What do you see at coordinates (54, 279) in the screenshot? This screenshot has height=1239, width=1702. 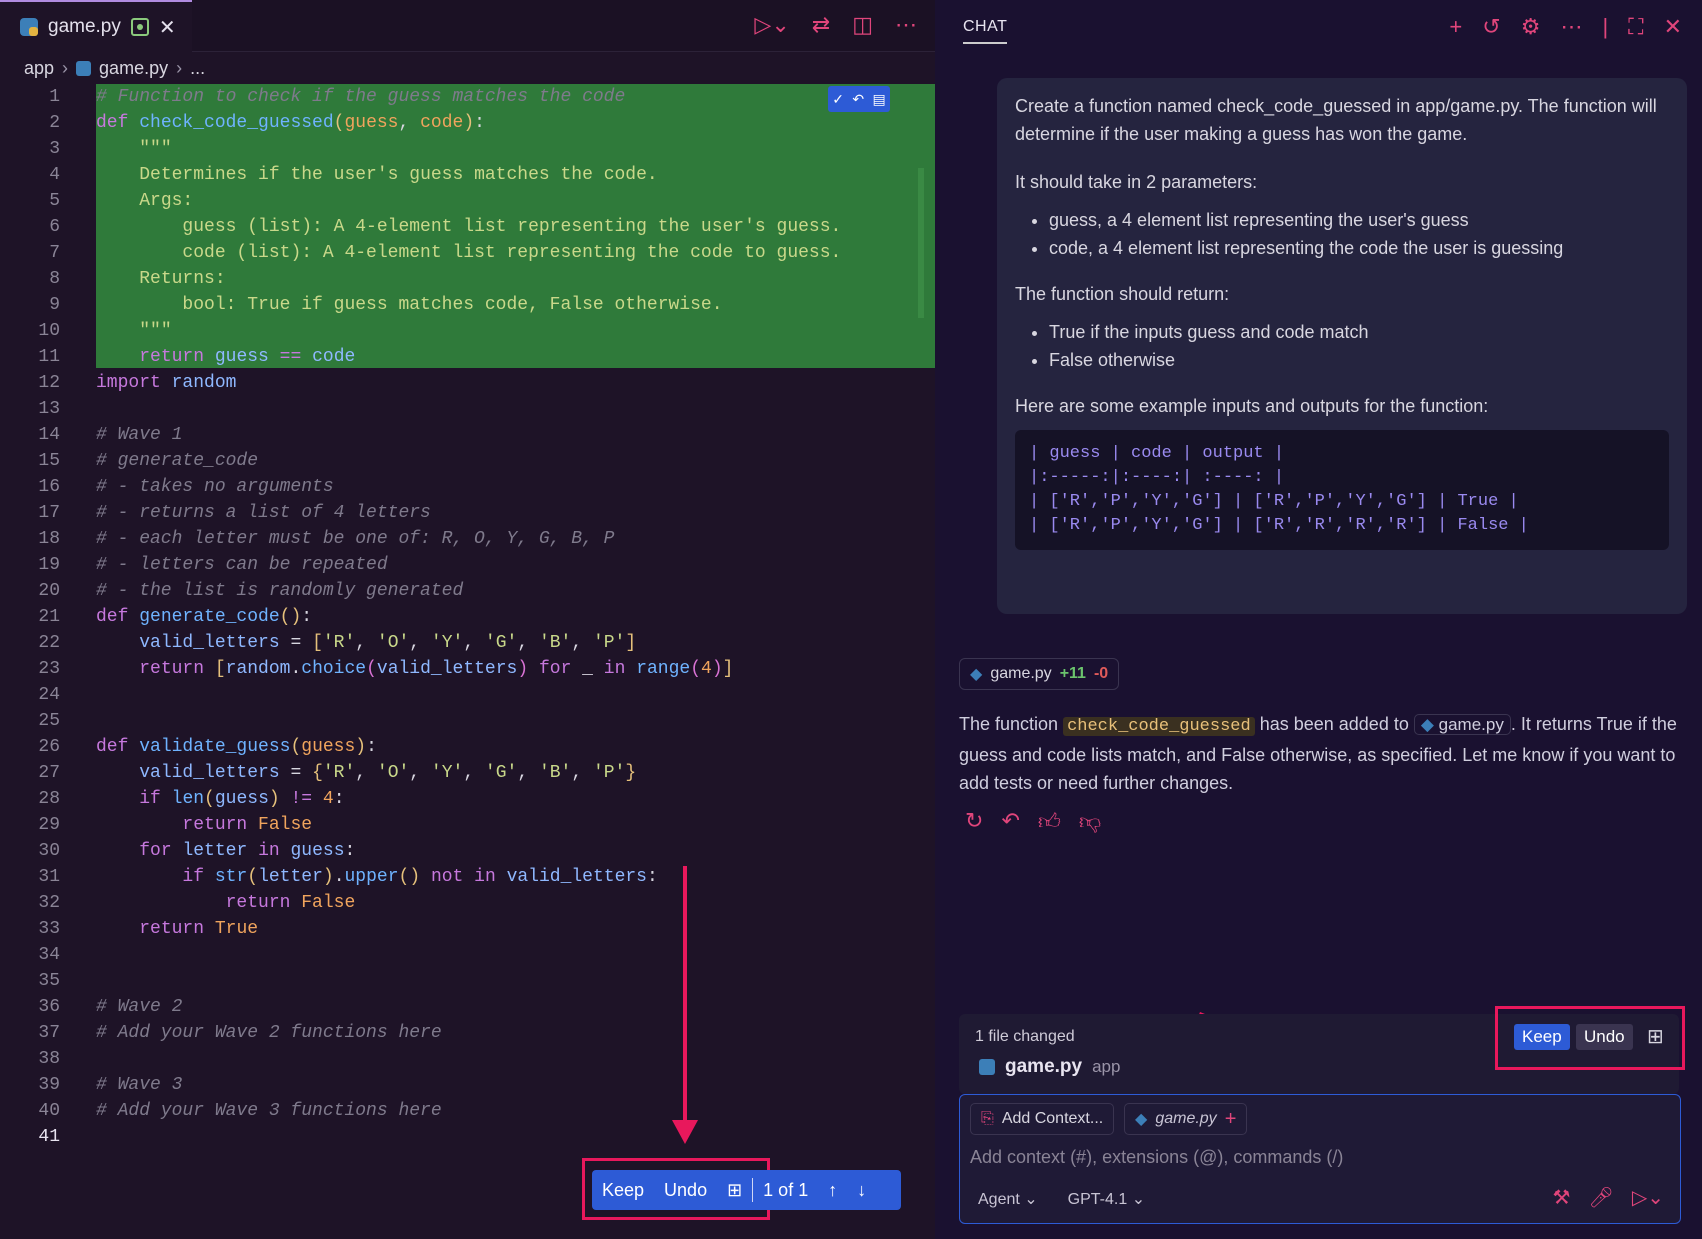 I see `line-number: 8` at bounding box center [54, 279].